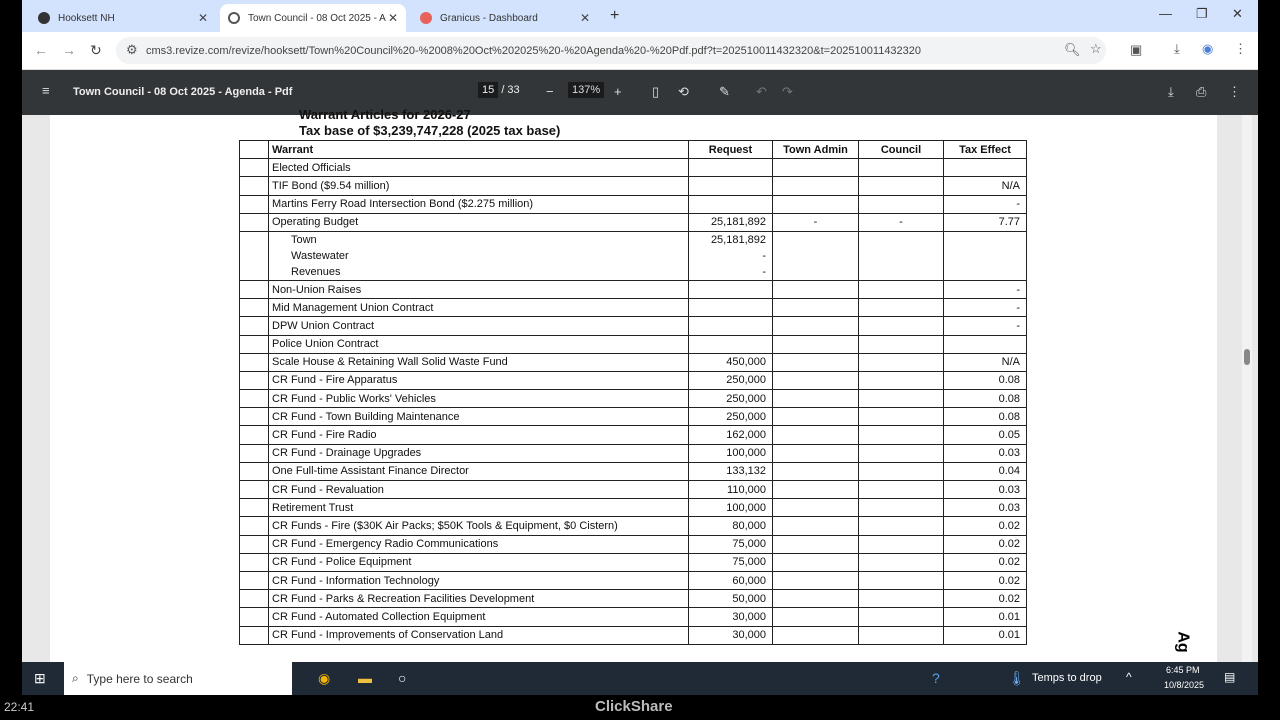 This screenshot has height=720, width=1280. What do you see at coordinates (1136, 50) in the screenshot?
I see `lens-icon: ▣` at bounding box center [1136, 50].